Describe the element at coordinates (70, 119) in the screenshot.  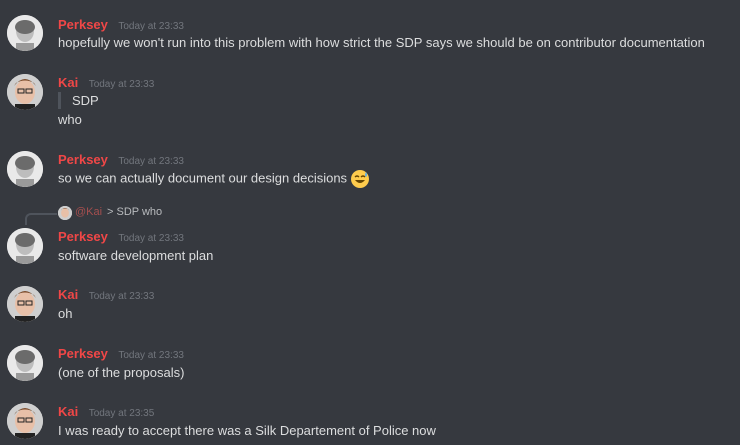
I see `message-text: who` at that location.